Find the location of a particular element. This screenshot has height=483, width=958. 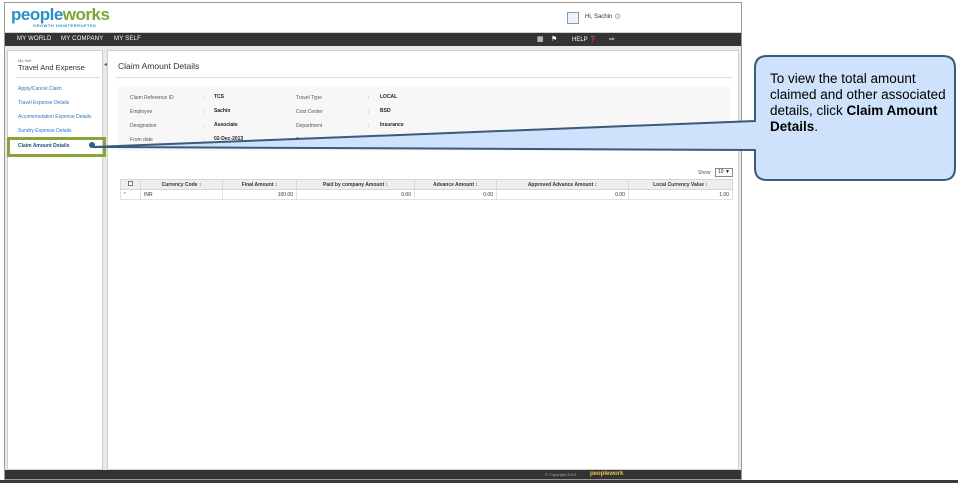

column-header-approved-advance-amount: Approved Advance Amount ↕ is located at coordinates (562, 184).